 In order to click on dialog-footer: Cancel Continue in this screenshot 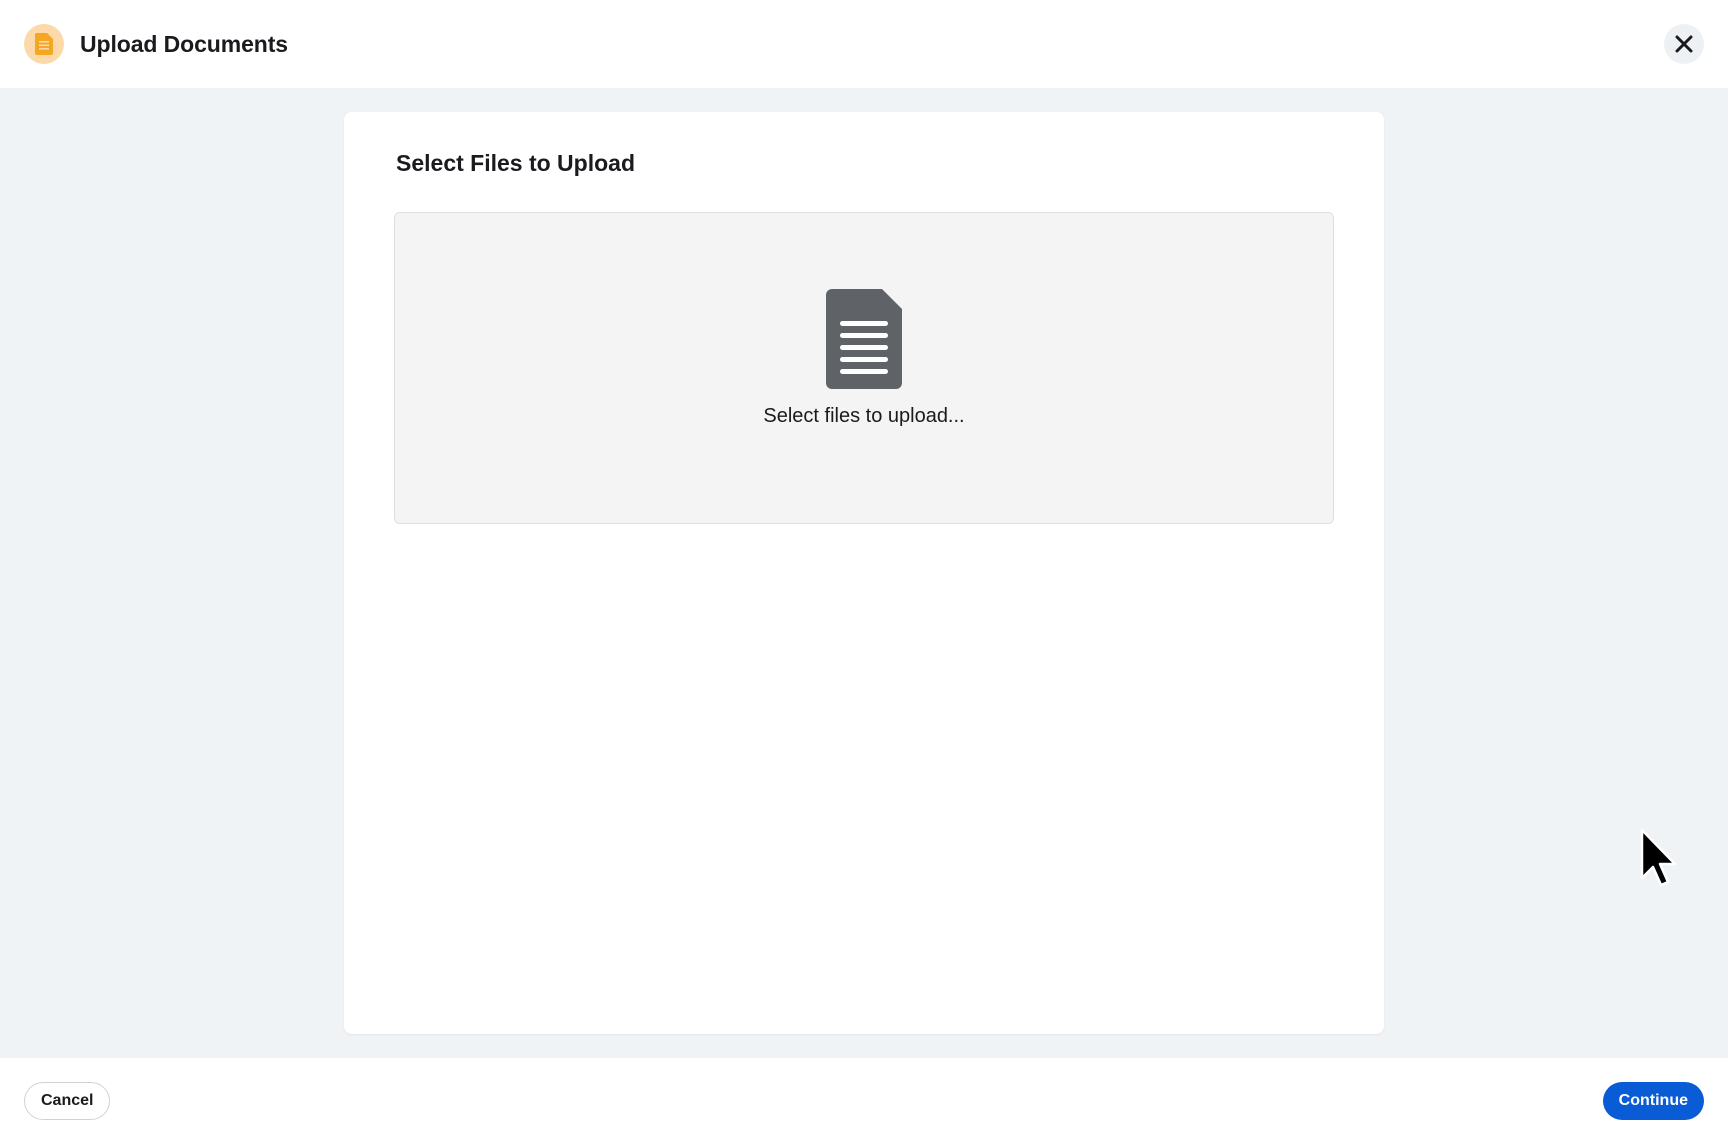, I will do `click(864, 1101)`.